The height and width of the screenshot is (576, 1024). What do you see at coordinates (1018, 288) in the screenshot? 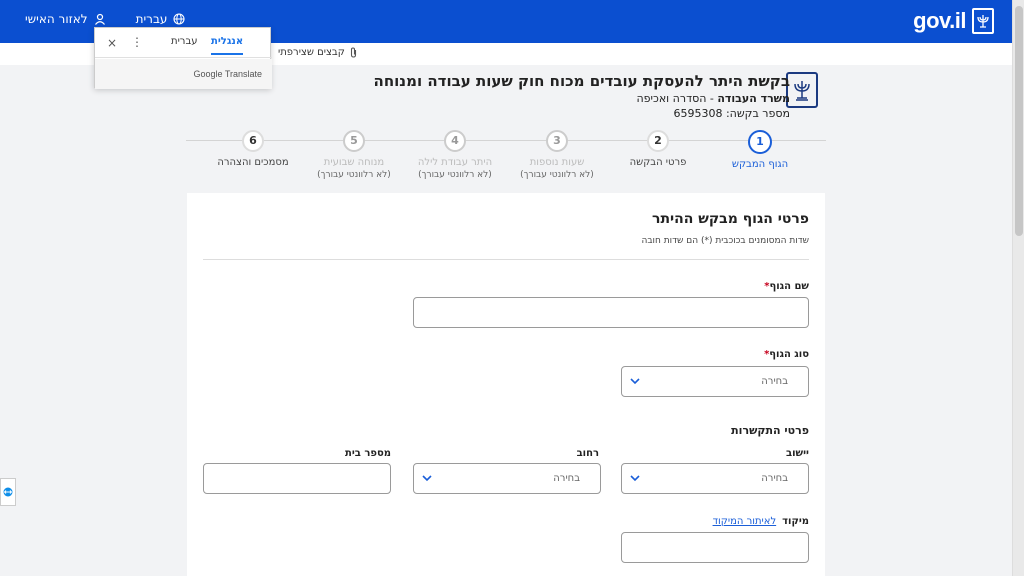
I see `page-scrollbar` at bounding box center [1018, 288].